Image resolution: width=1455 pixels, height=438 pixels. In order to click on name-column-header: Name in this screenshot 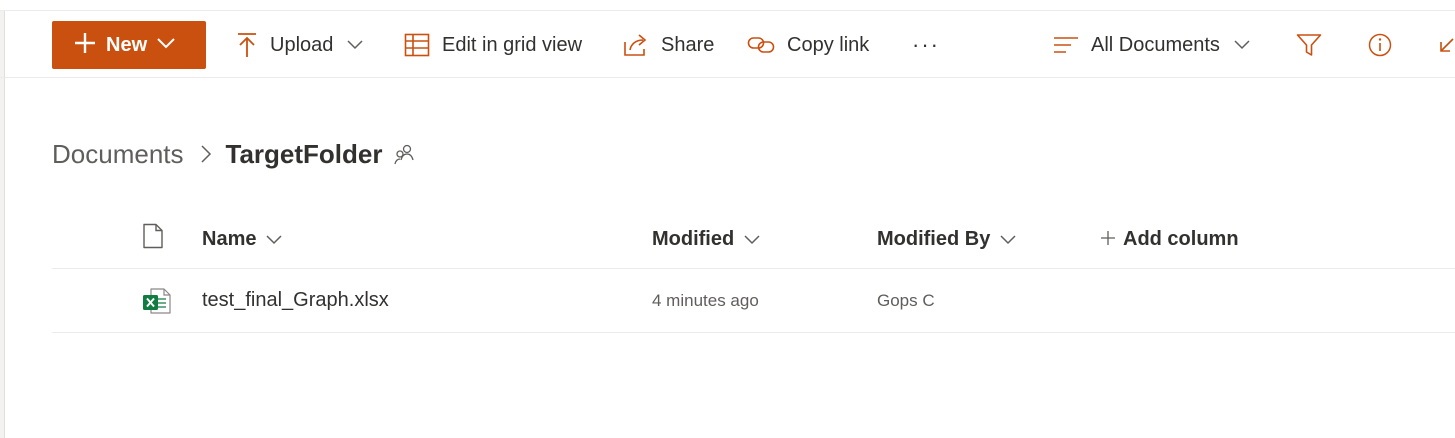, I will do `click(242, 239)`.